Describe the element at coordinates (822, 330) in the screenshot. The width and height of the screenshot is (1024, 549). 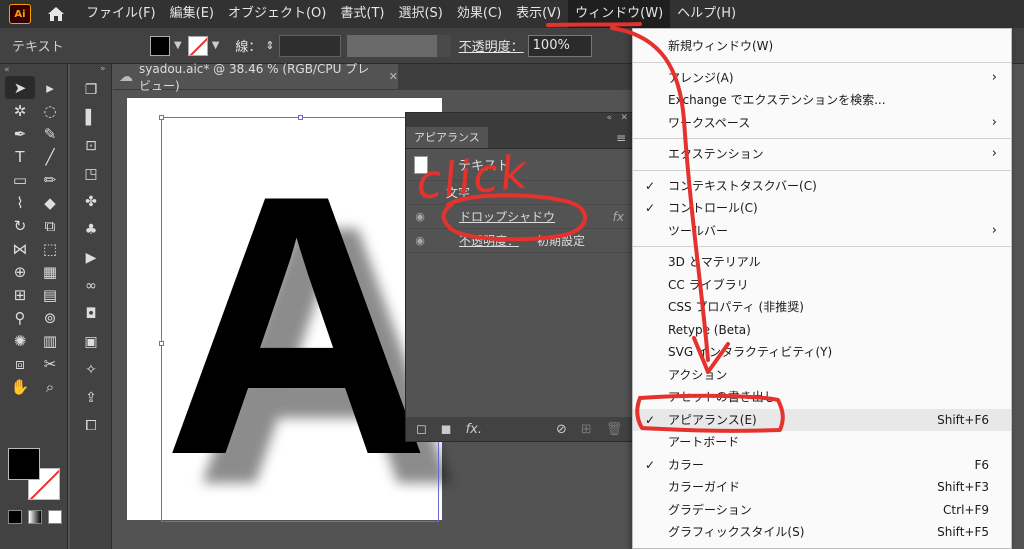
I see `window-menu-item: Retype (Beta)` at that location.